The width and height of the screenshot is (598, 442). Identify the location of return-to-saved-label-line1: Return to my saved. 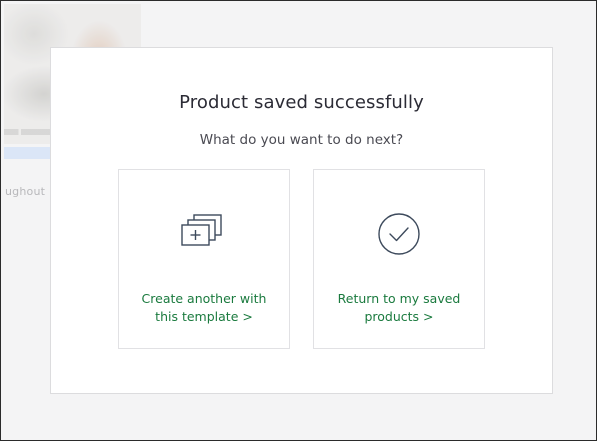
(399, 298).